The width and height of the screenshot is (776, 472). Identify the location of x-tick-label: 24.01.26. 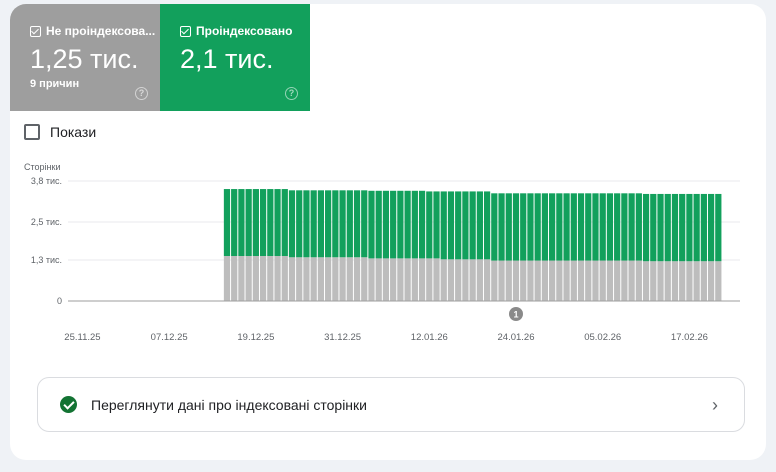
(516, 337).